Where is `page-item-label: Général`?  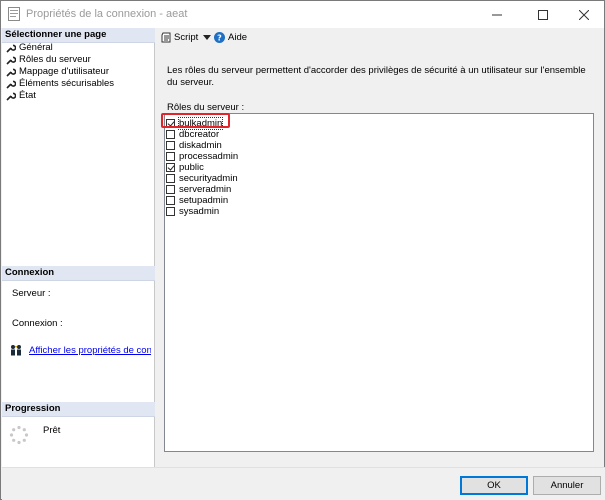 page-item-label: Général is located at coordinates (36, 47).